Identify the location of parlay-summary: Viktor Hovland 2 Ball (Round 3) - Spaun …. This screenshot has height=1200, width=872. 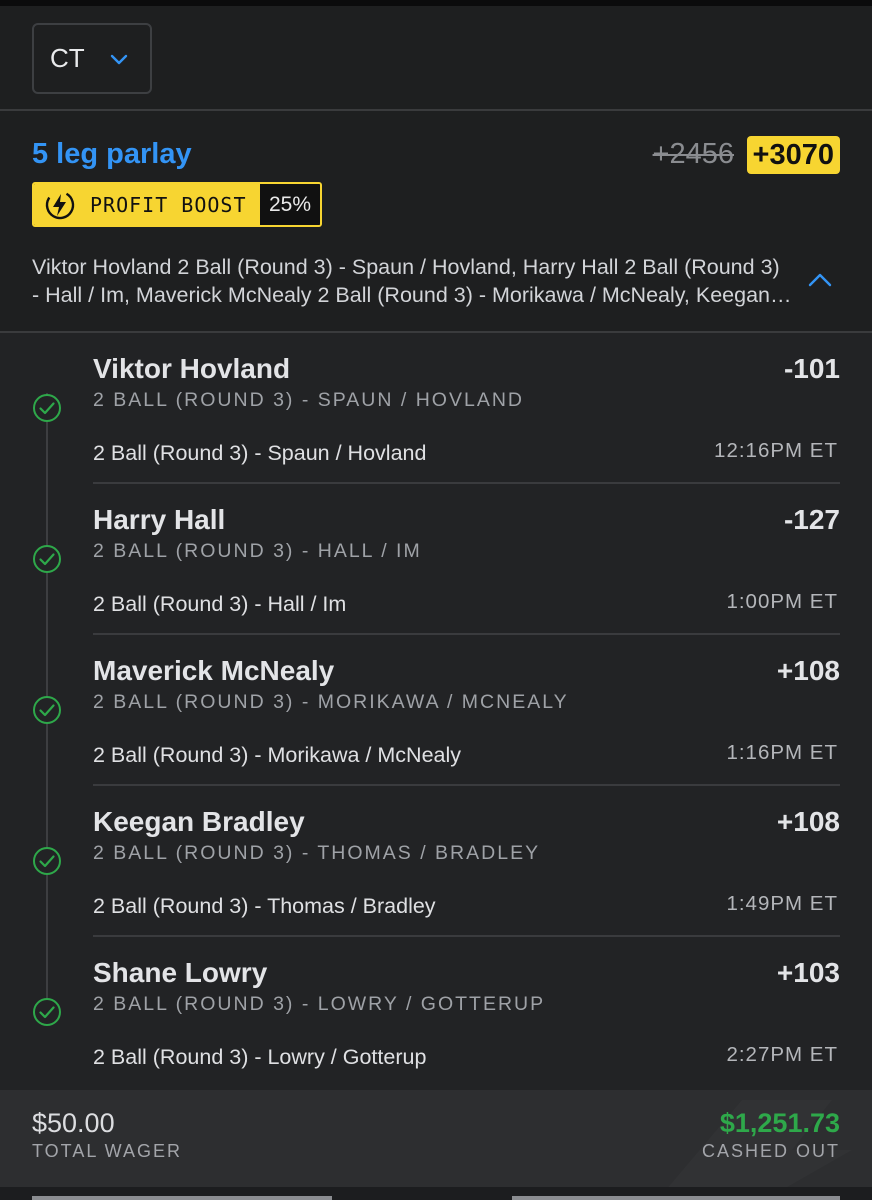
(406, 281).